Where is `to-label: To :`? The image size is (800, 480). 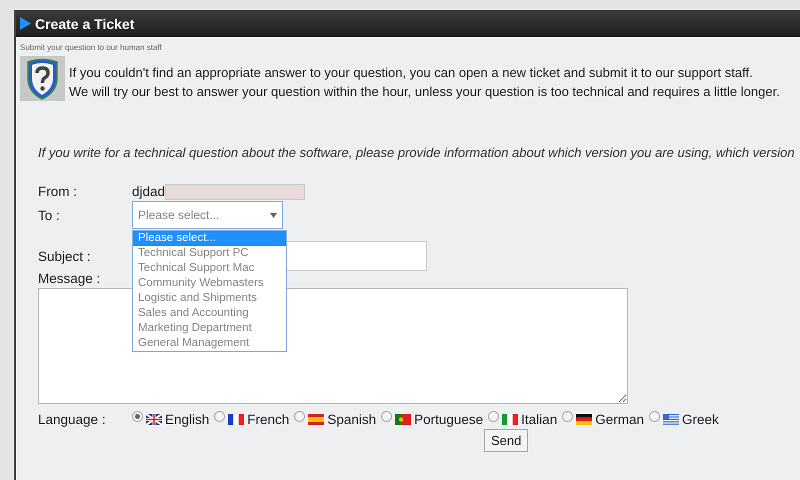
to-label: To : is located at coordinates (49, 215).